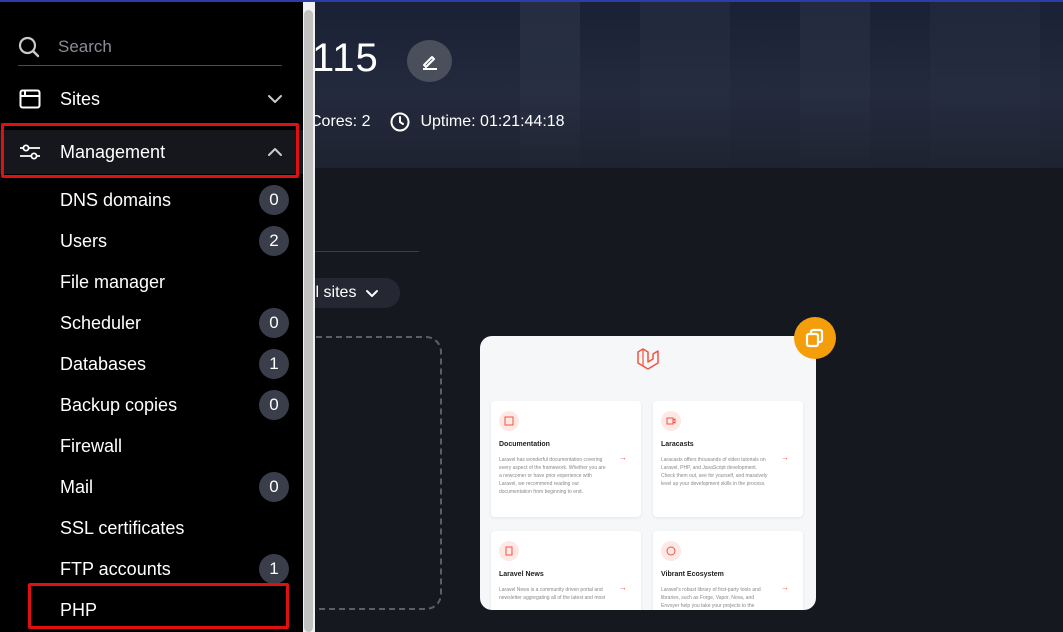 This screenshot has width=1063, height=632. I want to click on top-accent-line, so click(531, 1).